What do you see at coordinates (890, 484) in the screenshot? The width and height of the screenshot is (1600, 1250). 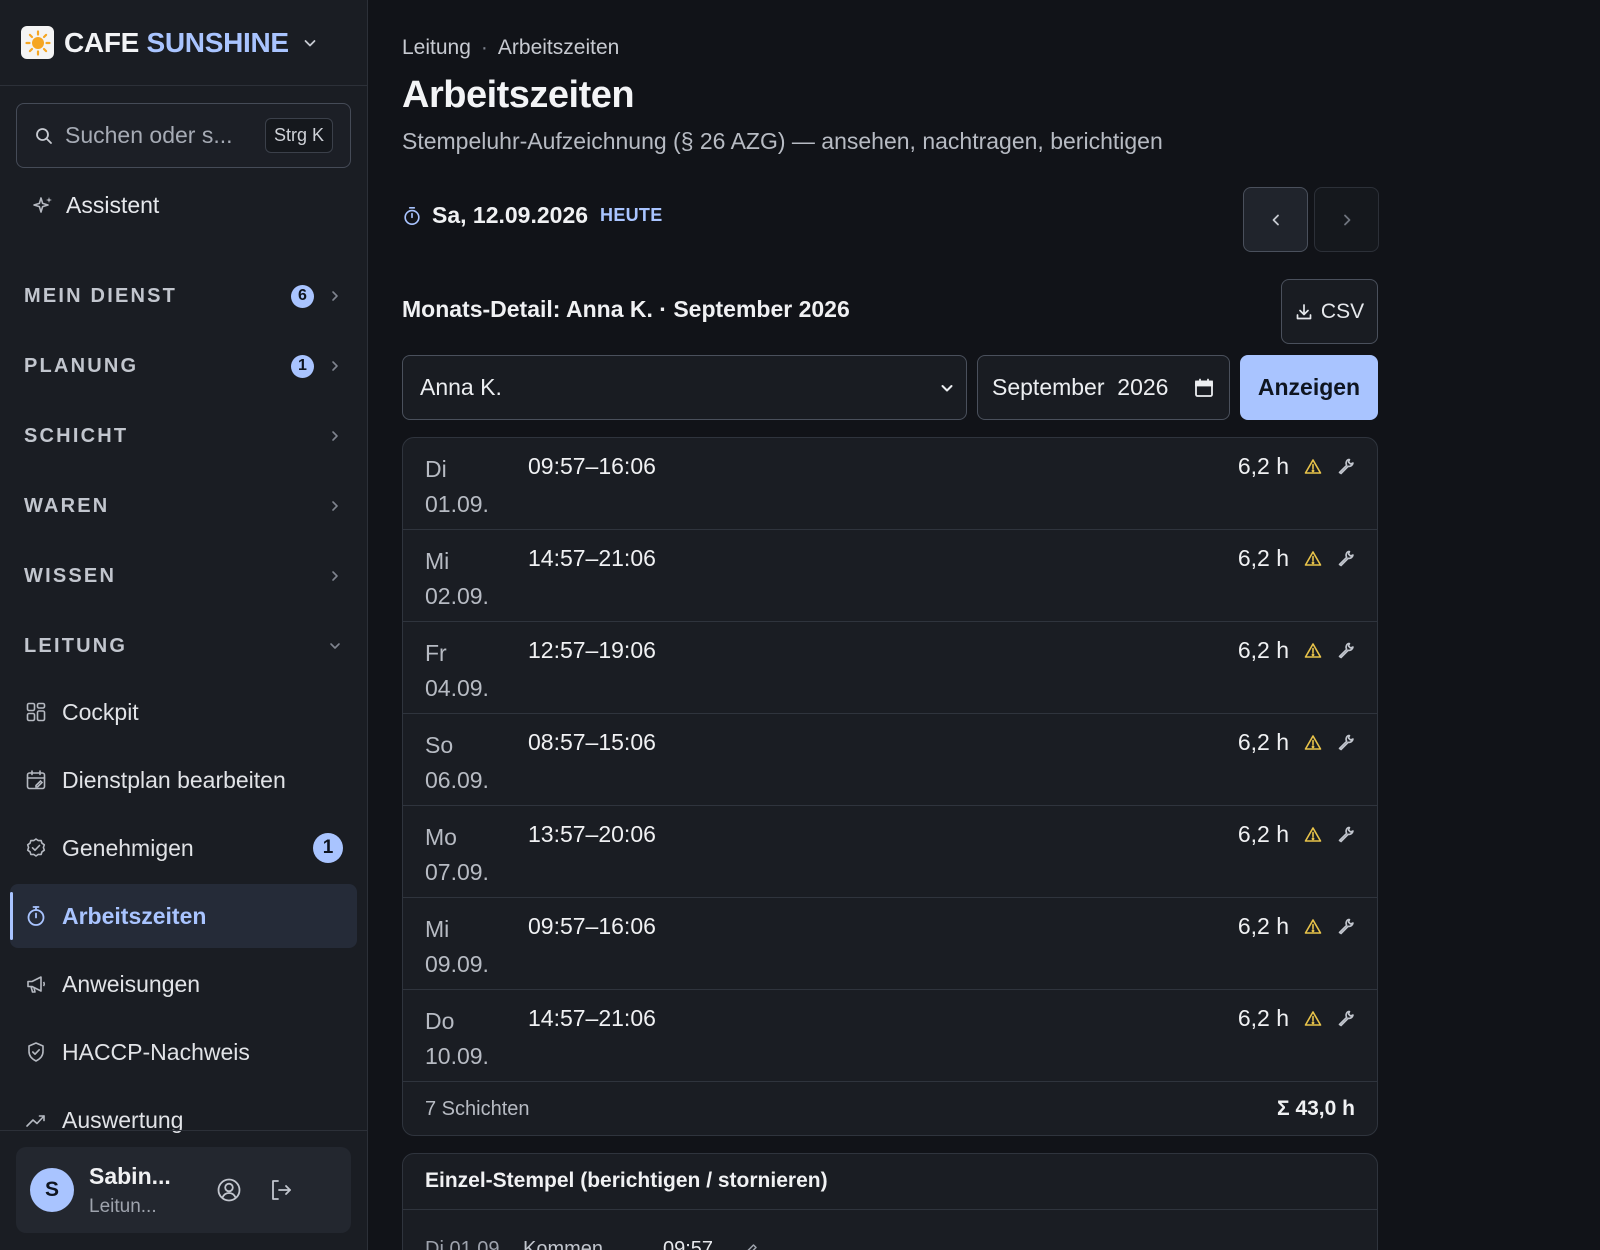 I see `table-row: Di 01.09. 09:57–16:06 6,2 h` at bounding box center [890, 484].